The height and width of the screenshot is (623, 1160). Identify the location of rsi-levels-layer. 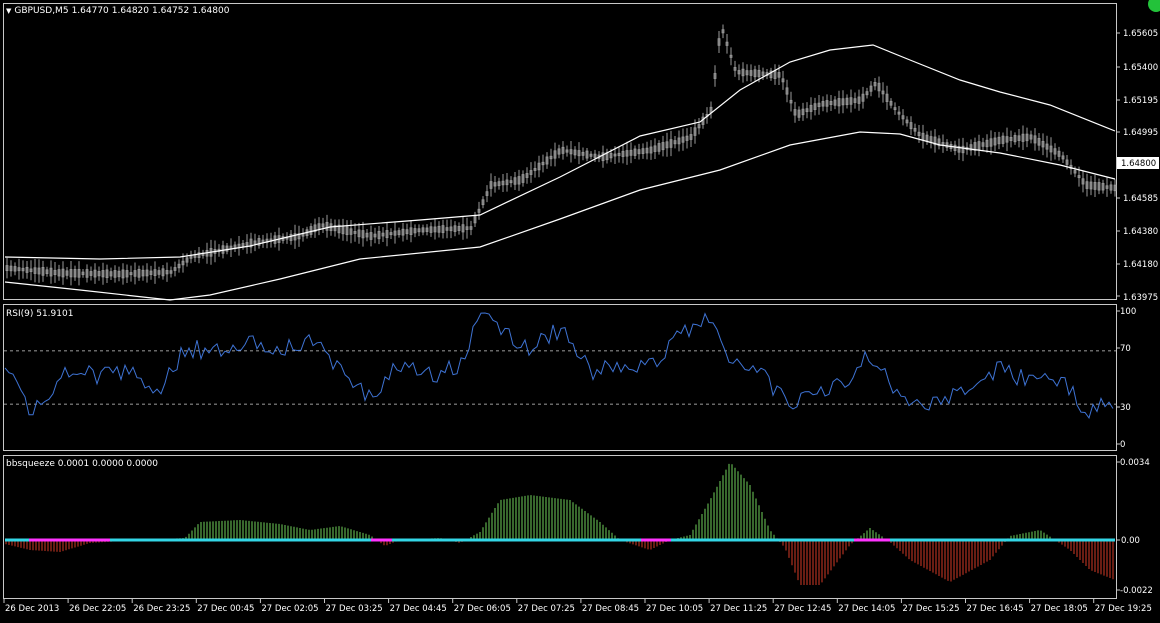
(560, 377).